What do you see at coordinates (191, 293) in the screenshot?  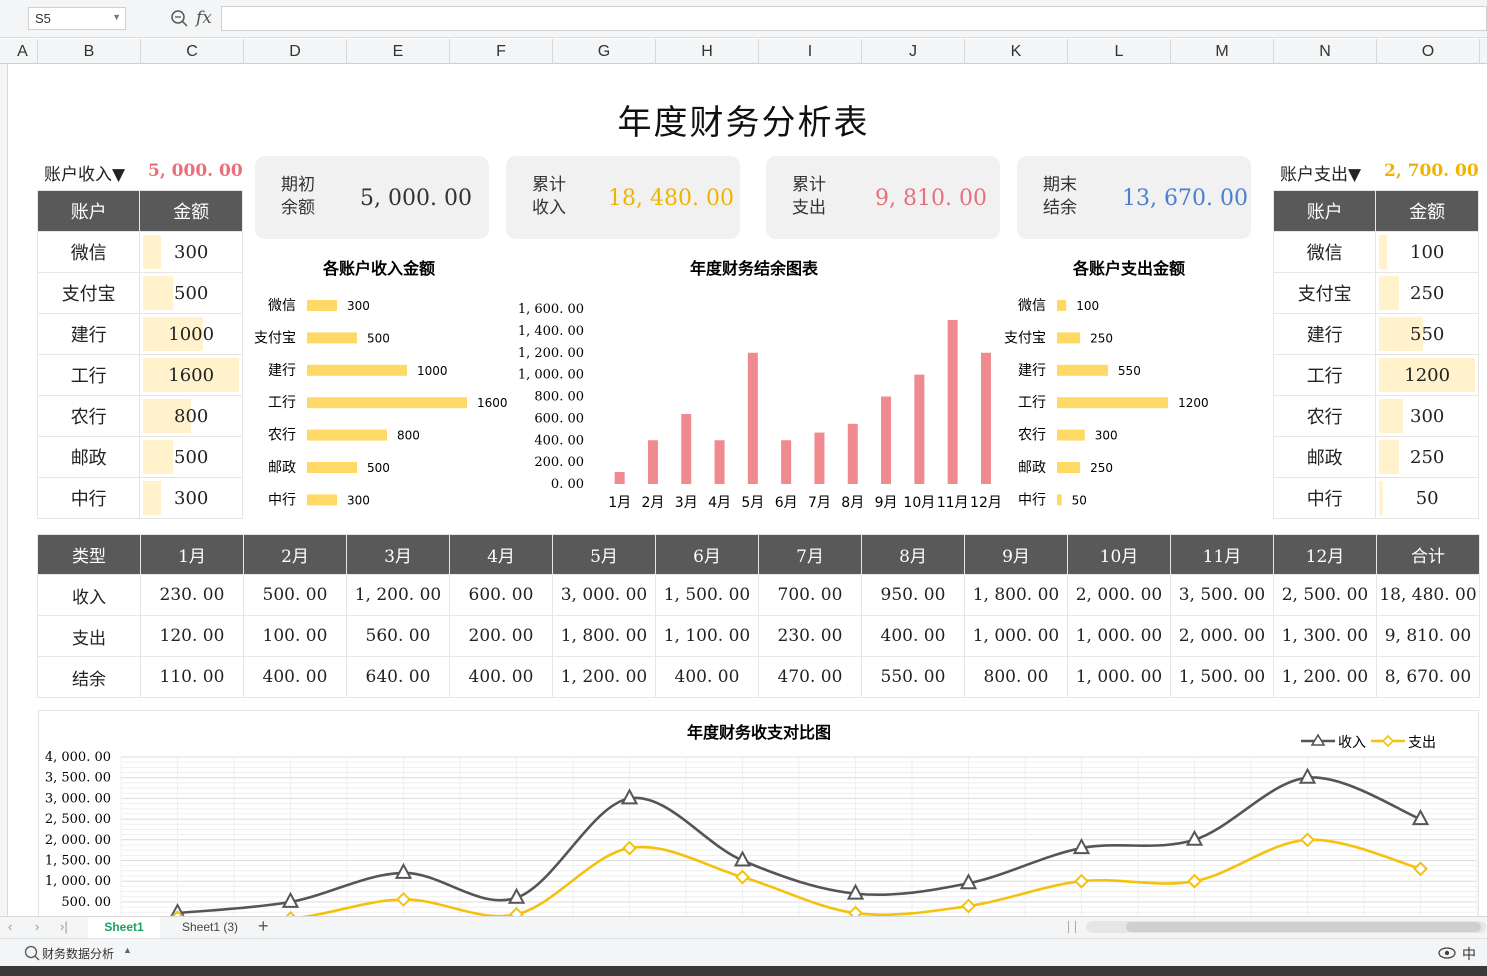 I see `account-amount: 500` at bounding box center [191, 293].